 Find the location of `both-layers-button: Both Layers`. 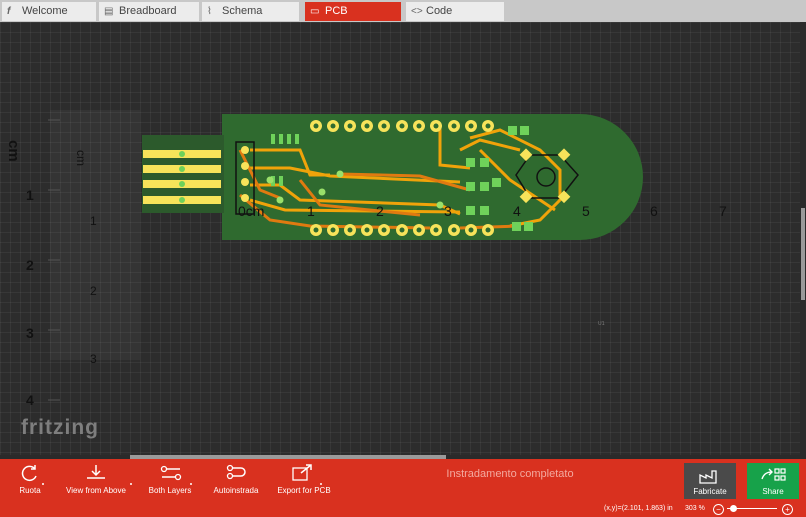

both-layers-button: Both Layers is located at coordinates (170, 481).